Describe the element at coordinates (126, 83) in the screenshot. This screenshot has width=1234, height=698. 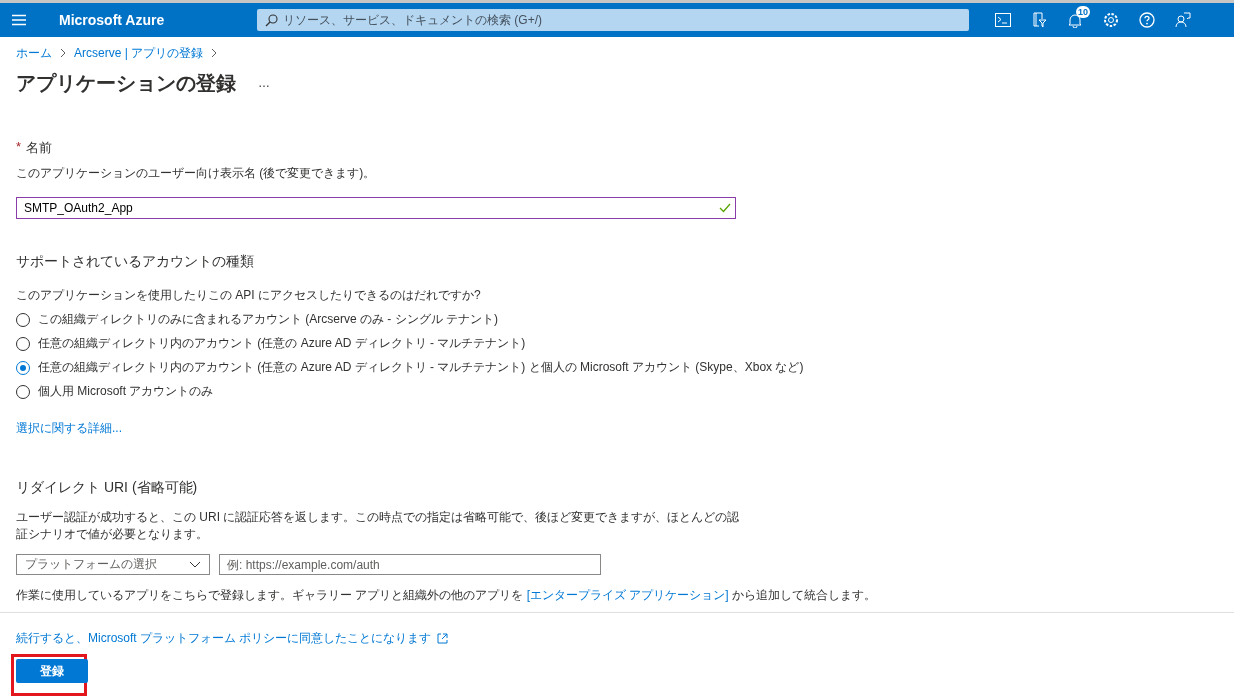
I see `page-title: アプリケーションの登録` at that location.